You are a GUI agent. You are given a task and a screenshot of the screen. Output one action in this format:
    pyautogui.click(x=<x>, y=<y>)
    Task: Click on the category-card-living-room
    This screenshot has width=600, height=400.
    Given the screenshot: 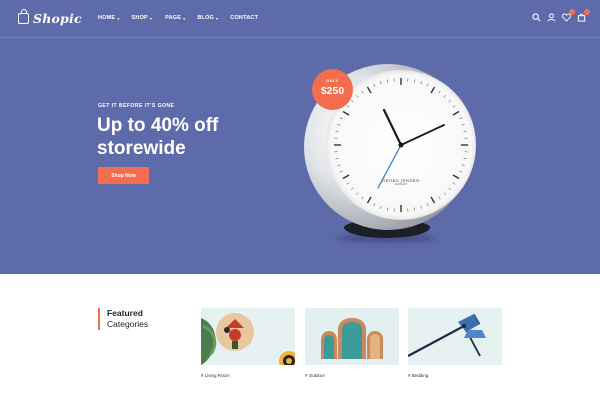 What is the action you would take?
    pyautogui.click(x=248, y=336)
    